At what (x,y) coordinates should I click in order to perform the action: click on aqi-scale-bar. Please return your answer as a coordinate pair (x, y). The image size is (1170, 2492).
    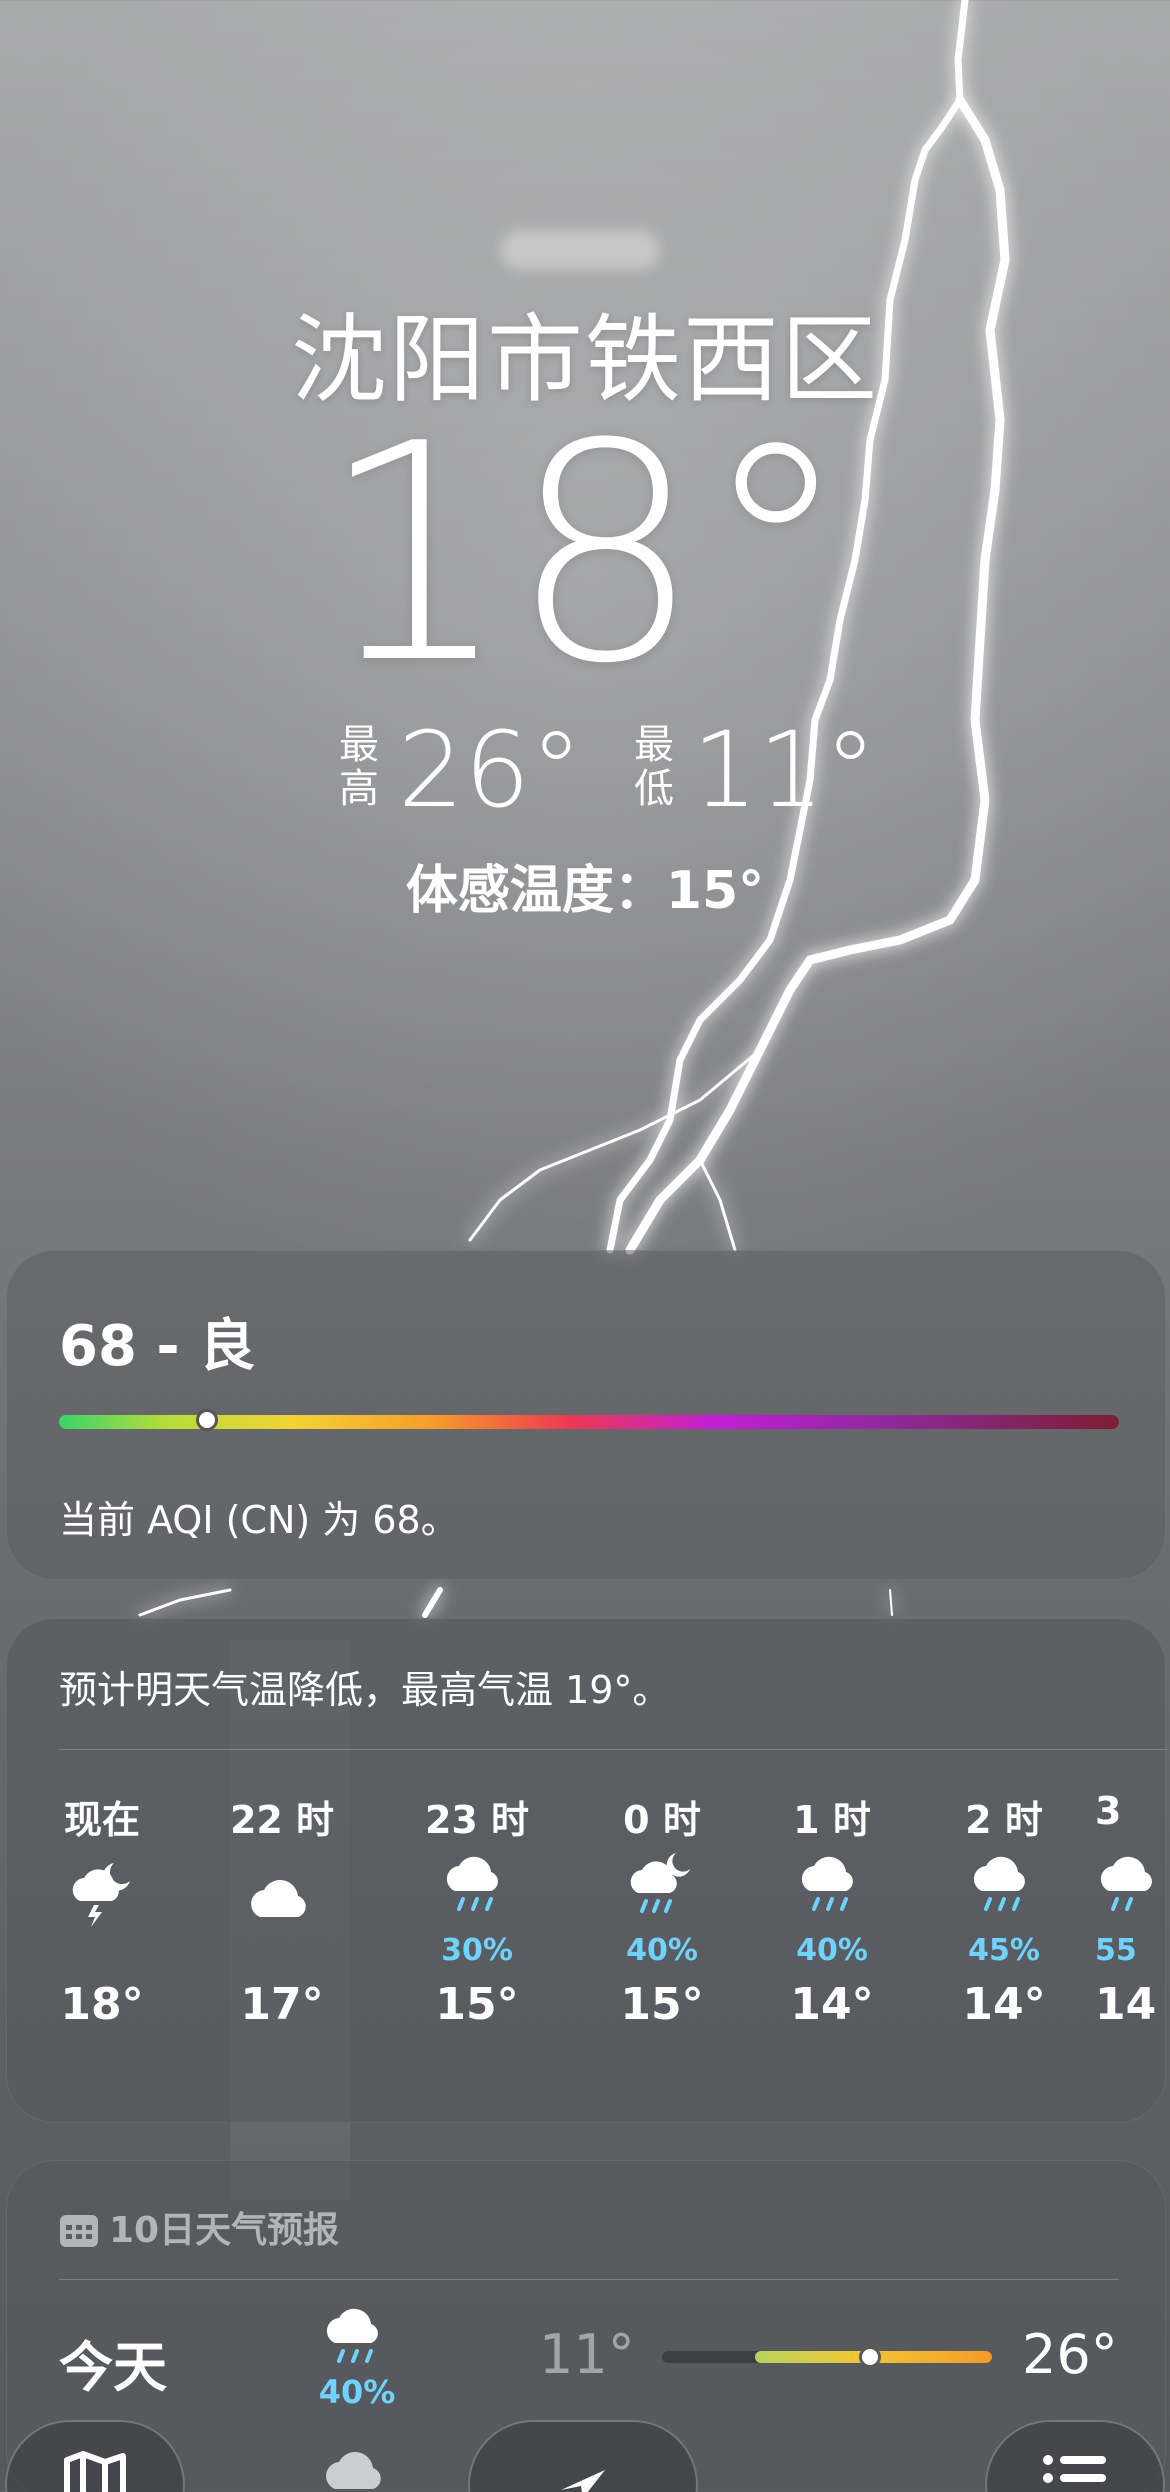
    Looking at the image, I should click on (589, 1422).